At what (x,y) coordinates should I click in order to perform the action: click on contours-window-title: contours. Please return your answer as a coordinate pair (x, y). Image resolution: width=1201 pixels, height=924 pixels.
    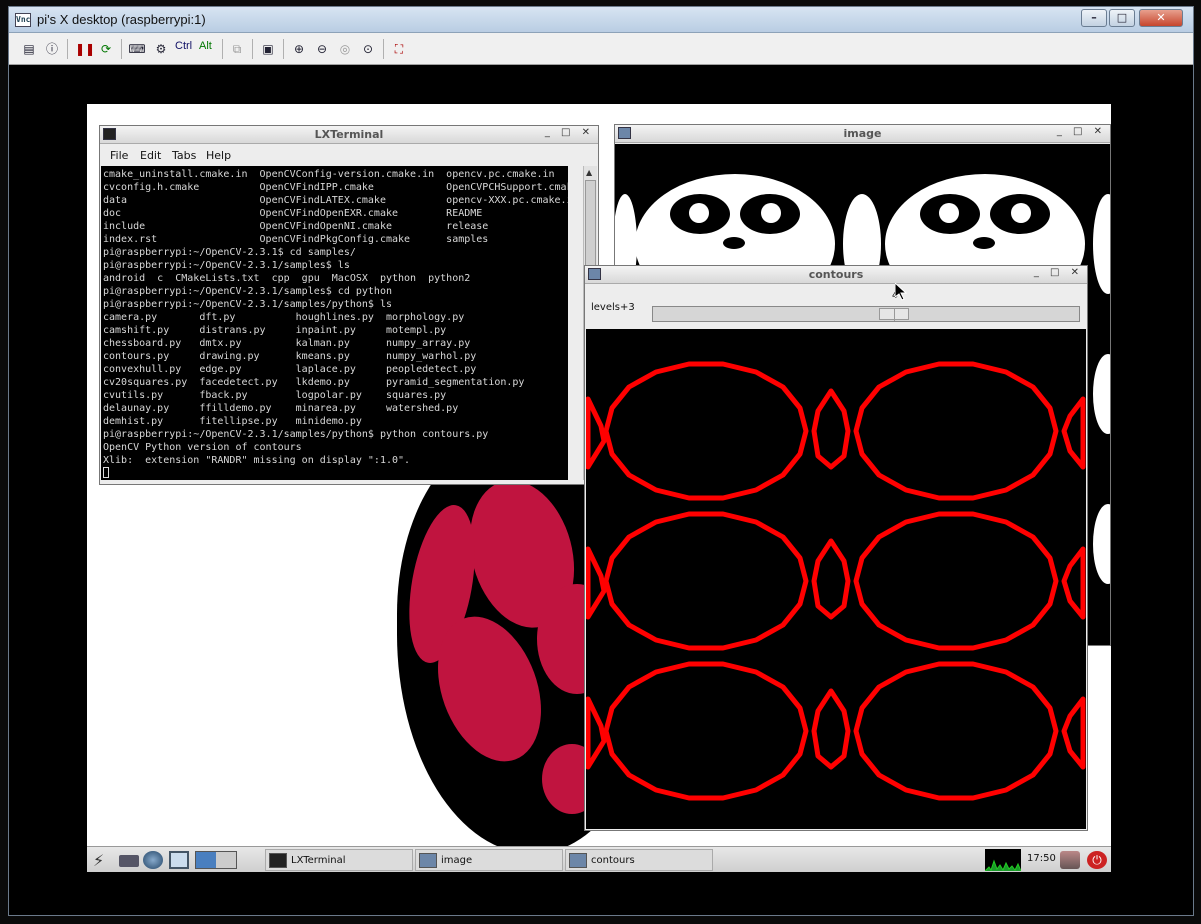
    Looking at the image, I should click on (836, 274).